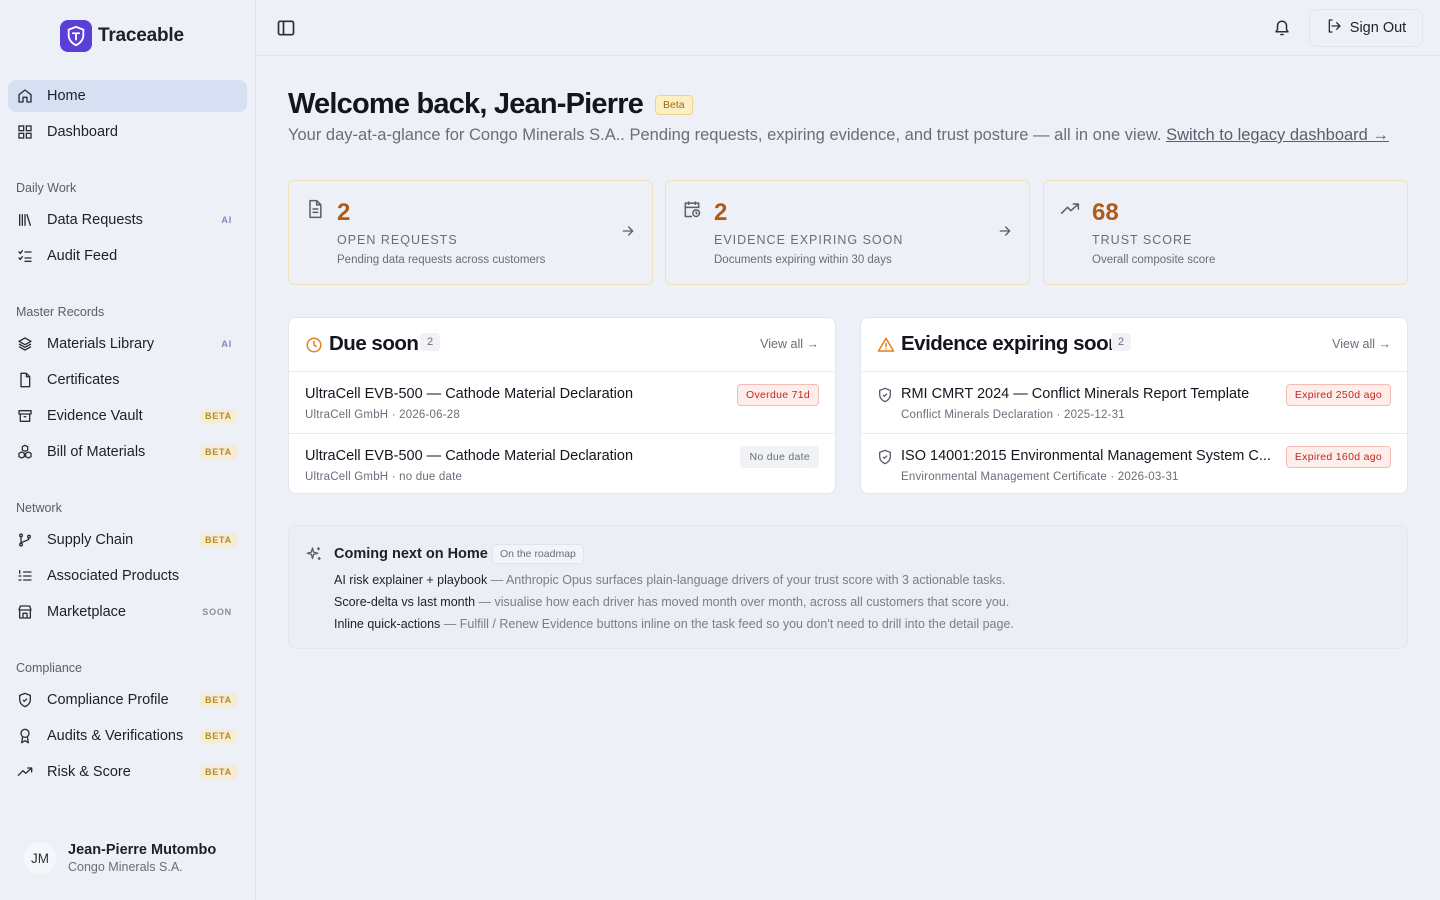  Describe the element at coordinates (25, 256) in the screenshot. I see `list-checks-icon` at that location.